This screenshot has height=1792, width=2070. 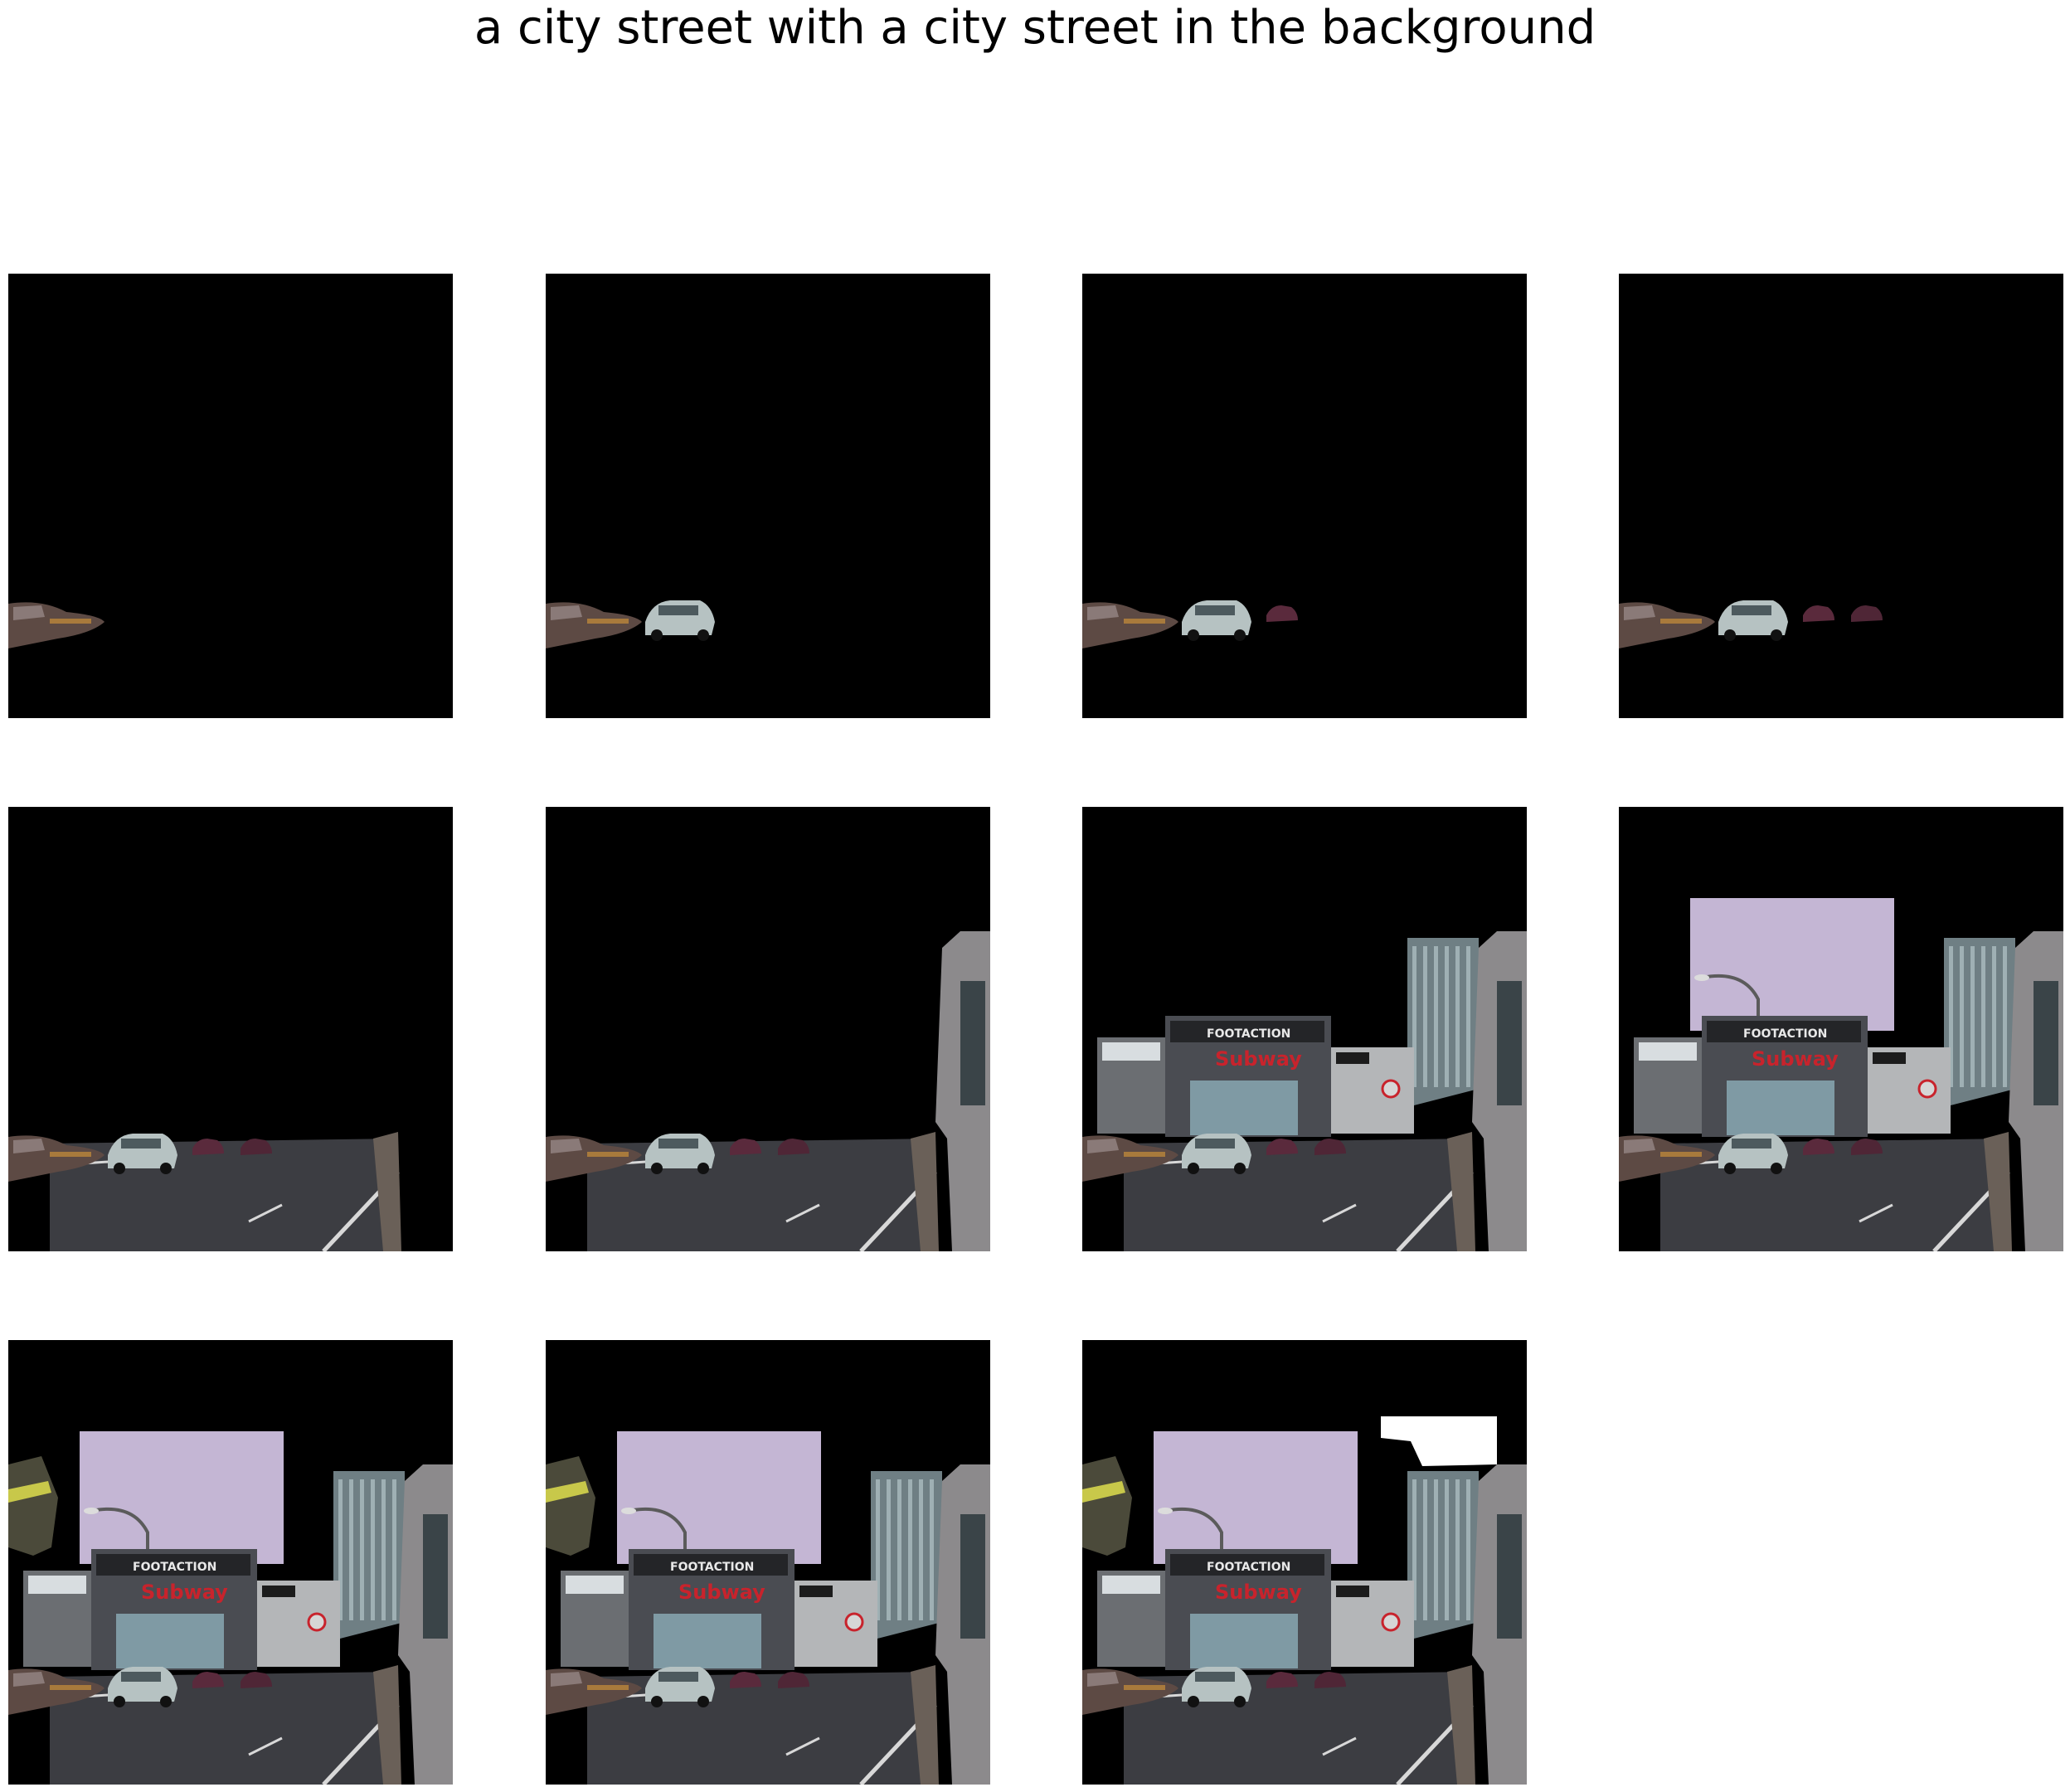 I want to click on panel-8: FOOTACTION Subway, so click(x=1841, y=1029).